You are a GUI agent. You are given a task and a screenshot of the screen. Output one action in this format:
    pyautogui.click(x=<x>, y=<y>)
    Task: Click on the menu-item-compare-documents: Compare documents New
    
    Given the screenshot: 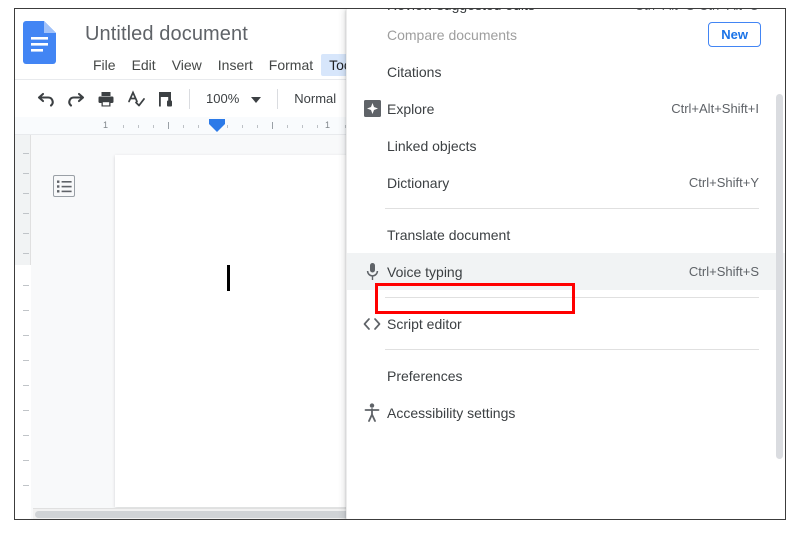 What is the action you would take?
    pyautogui.click(x=566, y=34)
    